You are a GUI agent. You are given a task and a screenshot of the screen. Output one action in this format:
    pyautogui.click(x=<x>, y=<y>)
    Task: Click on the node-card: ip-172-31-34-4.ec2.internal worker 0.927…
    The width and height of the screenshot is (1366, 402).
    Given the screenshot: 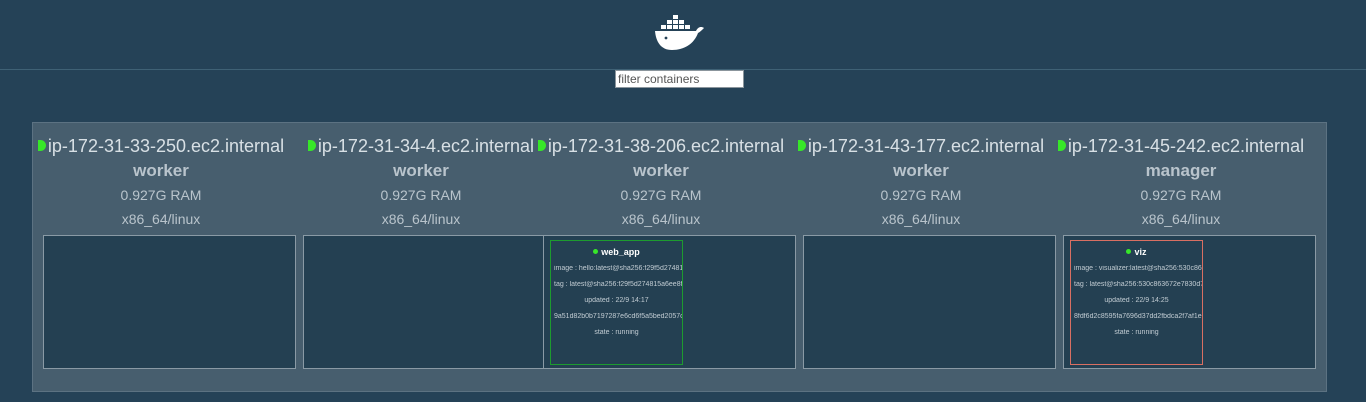 What is the action you would take?
    pyautogui.click(x=424, y=258)
    